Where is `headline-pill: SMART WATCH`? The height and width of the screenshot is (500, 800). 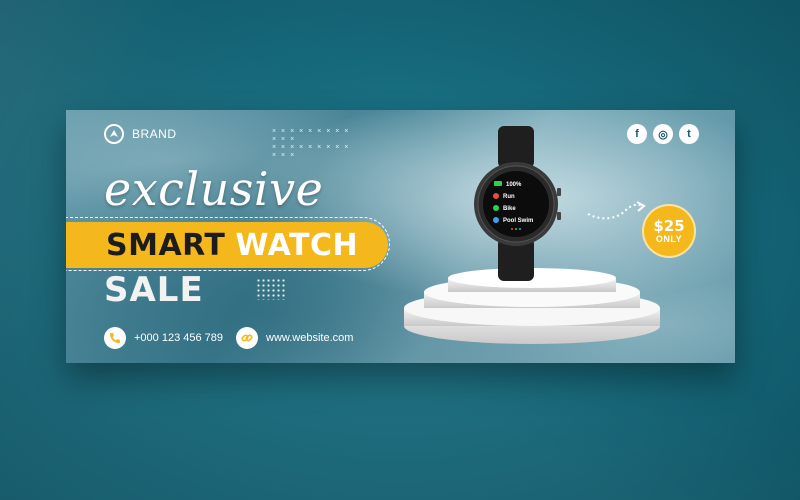 headline-pill: SMART WATCH is located at coordinates (228, 244).